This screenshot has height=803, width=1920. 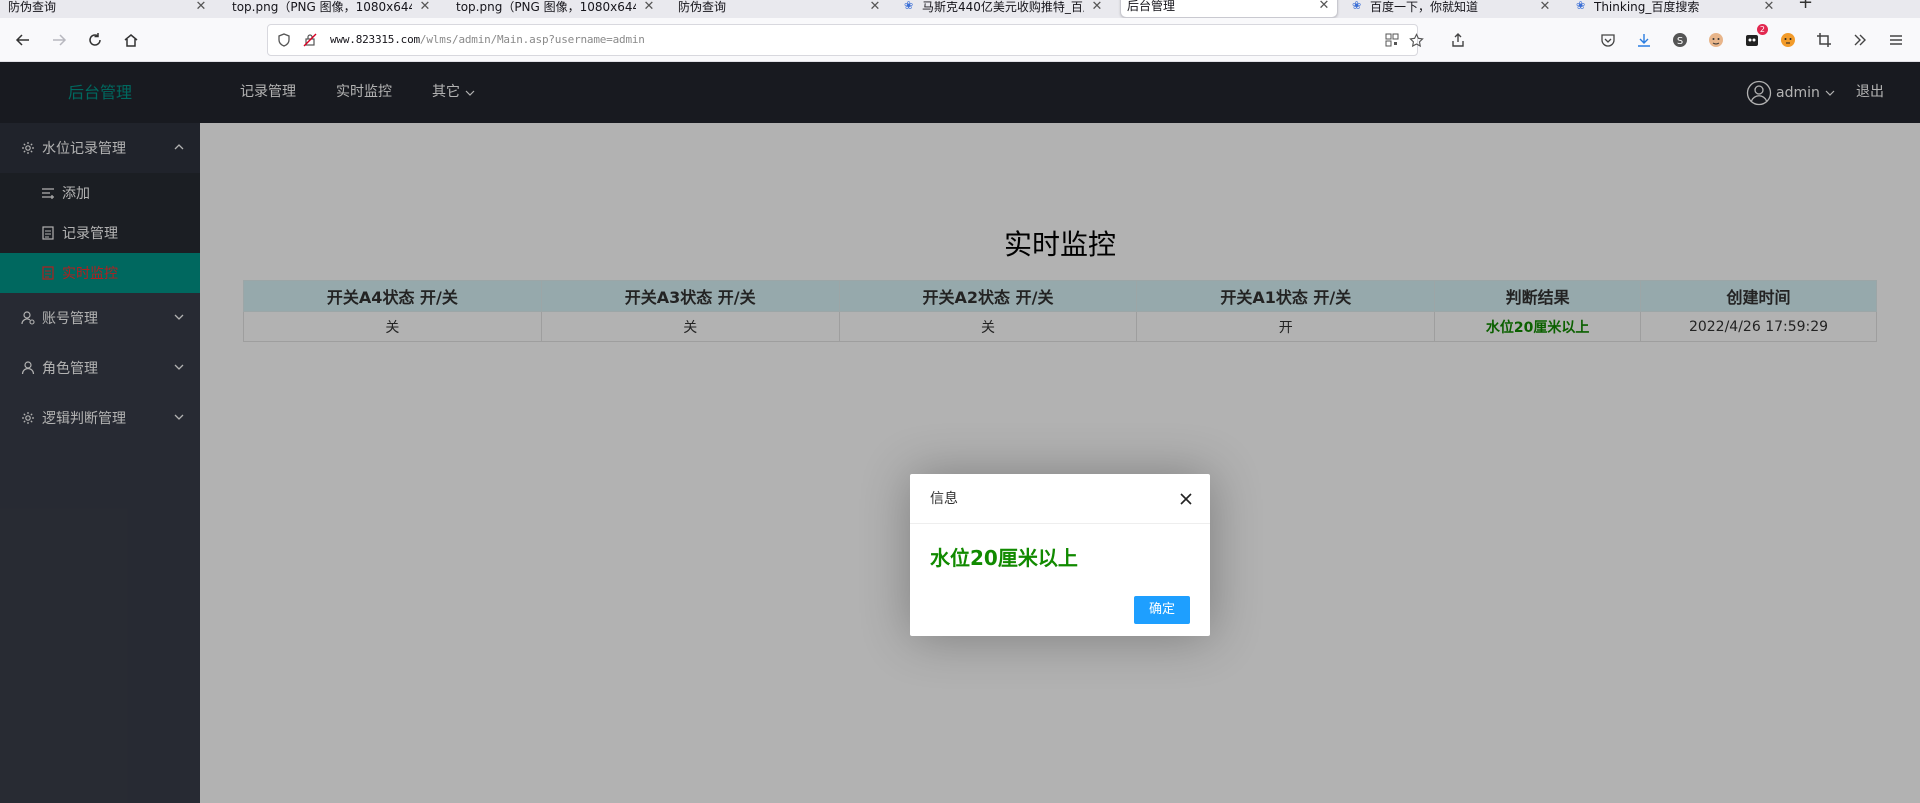 What do you see at coordinates (1896, 40) in the screenshot?
I see `hamburger-menu-icon` at bounding box center [1896, 40].